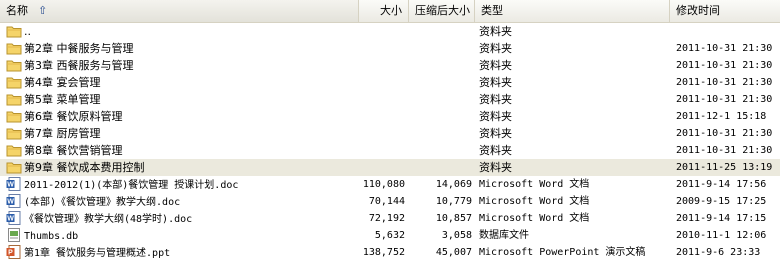 The image size is (780, 267). I want to click on folder-row: .. 资料夹, so click(390, 31).